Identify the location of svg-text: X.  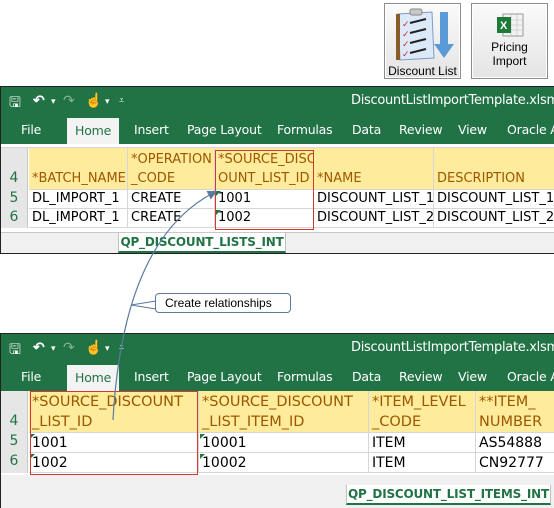
(504, 26).